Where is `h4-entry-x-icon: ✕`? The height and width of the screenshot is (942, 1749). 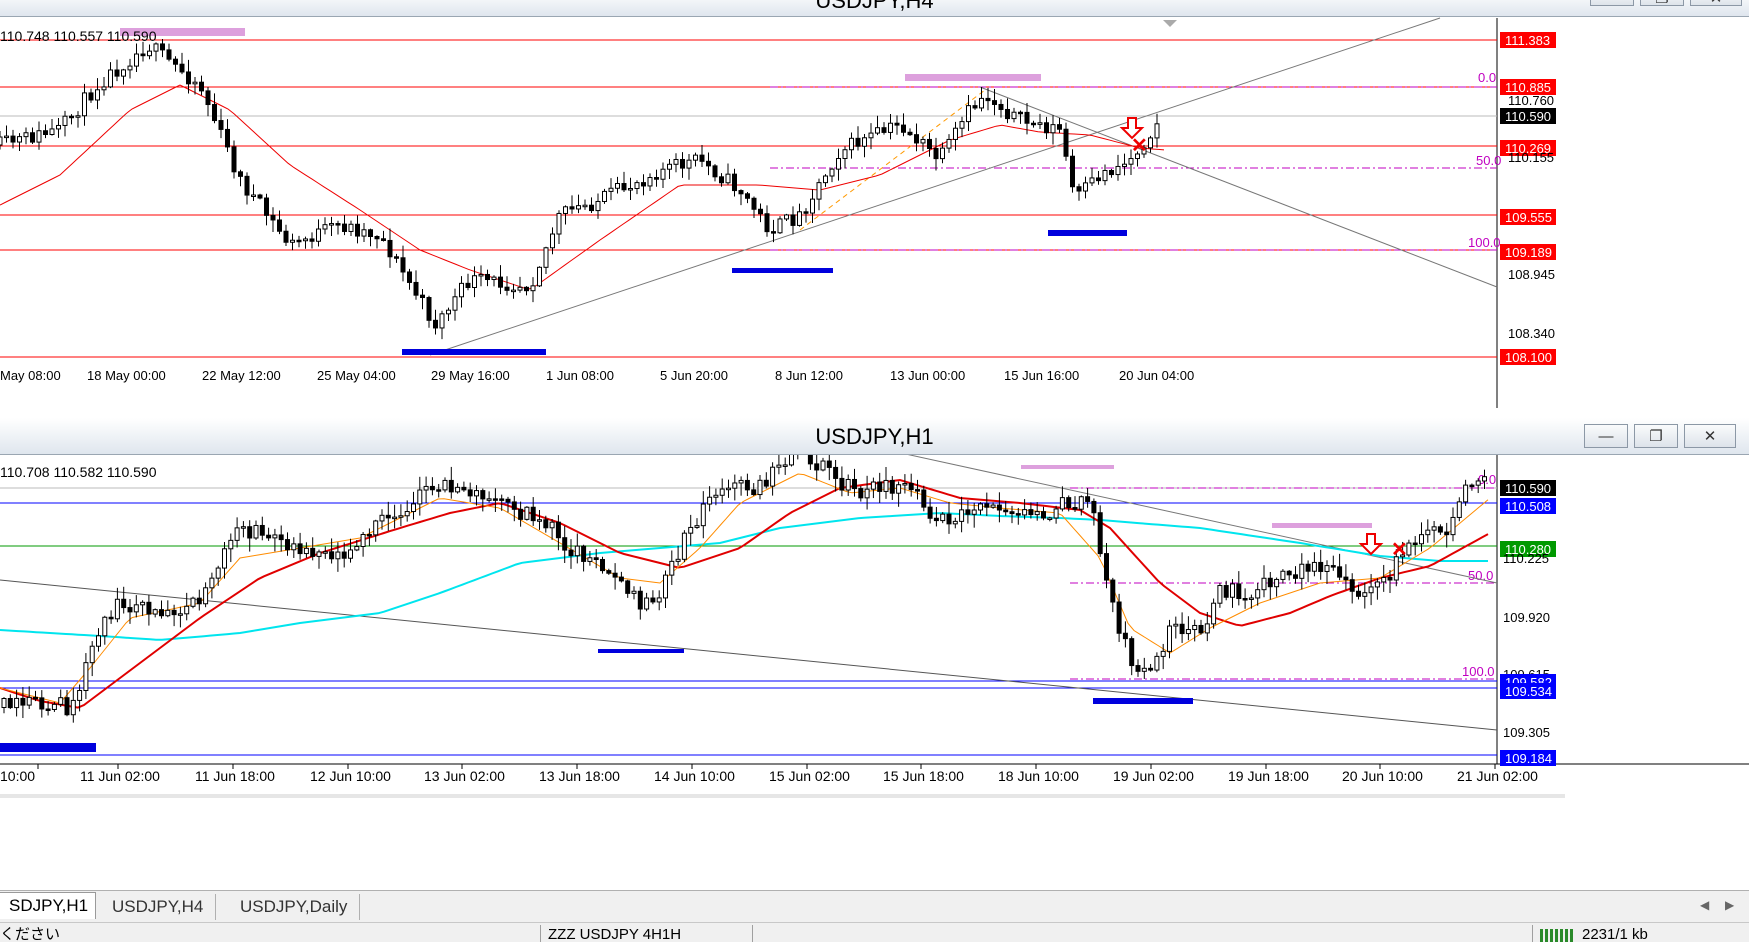 h4-entry-x-icon: ✕ is located at coordinates (1139, 146).